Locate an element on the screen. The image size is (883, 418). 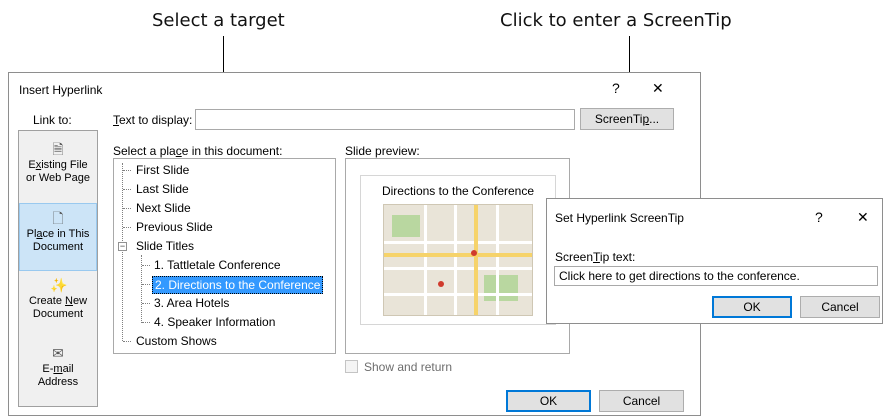
map-image is located at coordinates (458, 260).